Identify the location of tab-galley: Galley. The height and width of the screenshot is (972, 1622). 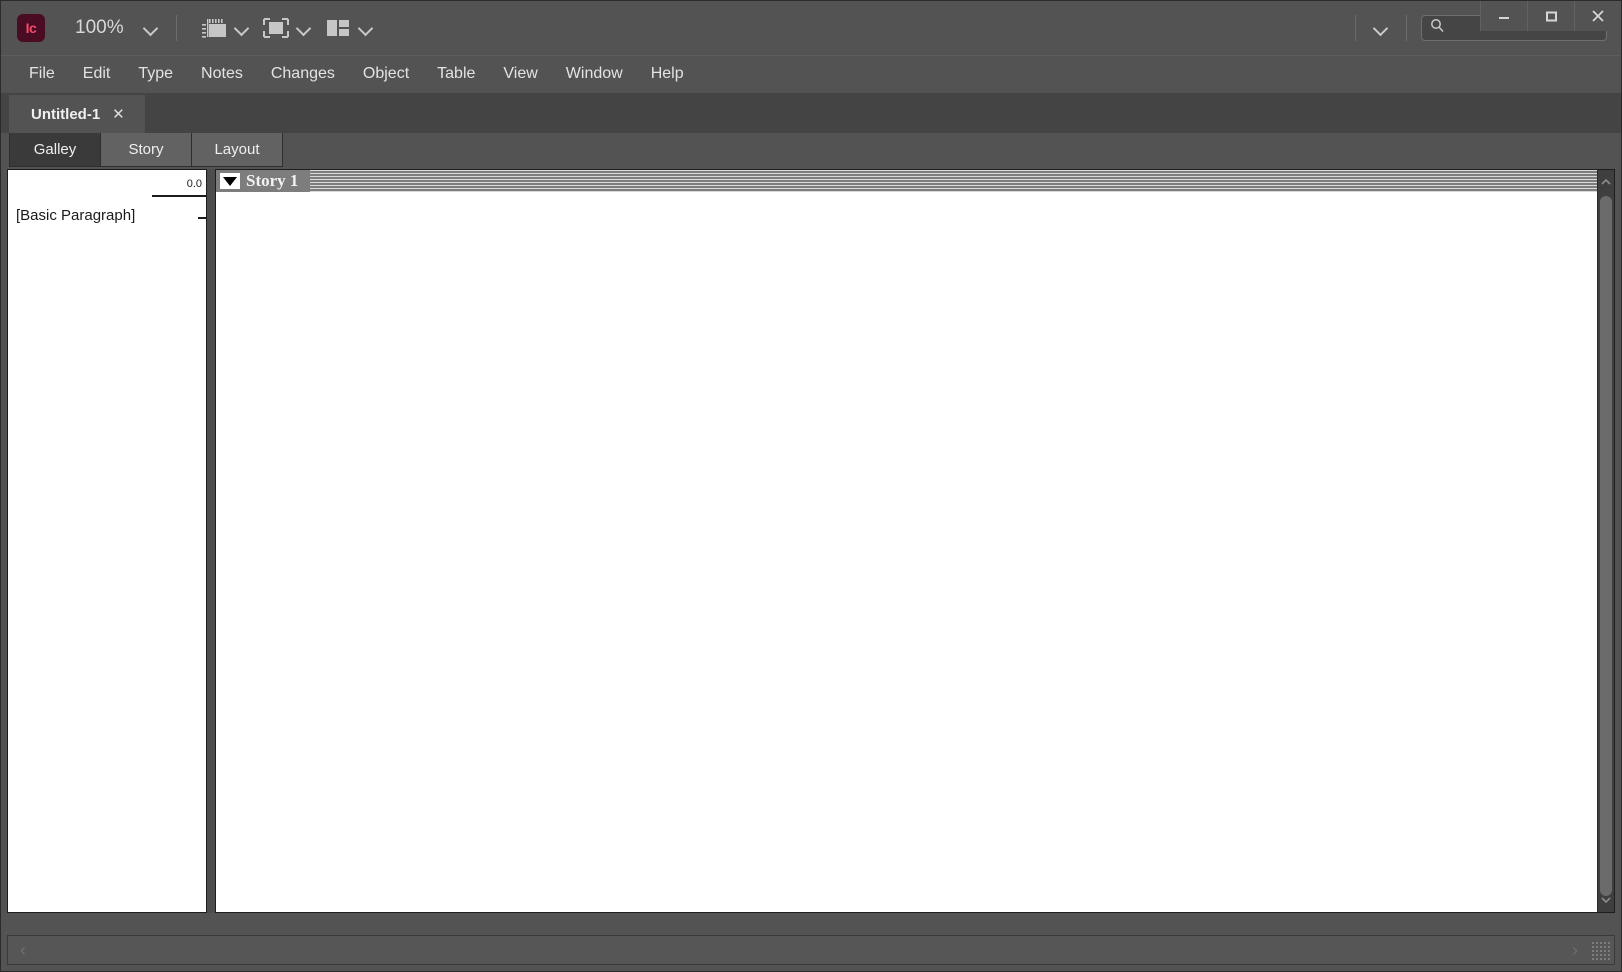
(55, 150).